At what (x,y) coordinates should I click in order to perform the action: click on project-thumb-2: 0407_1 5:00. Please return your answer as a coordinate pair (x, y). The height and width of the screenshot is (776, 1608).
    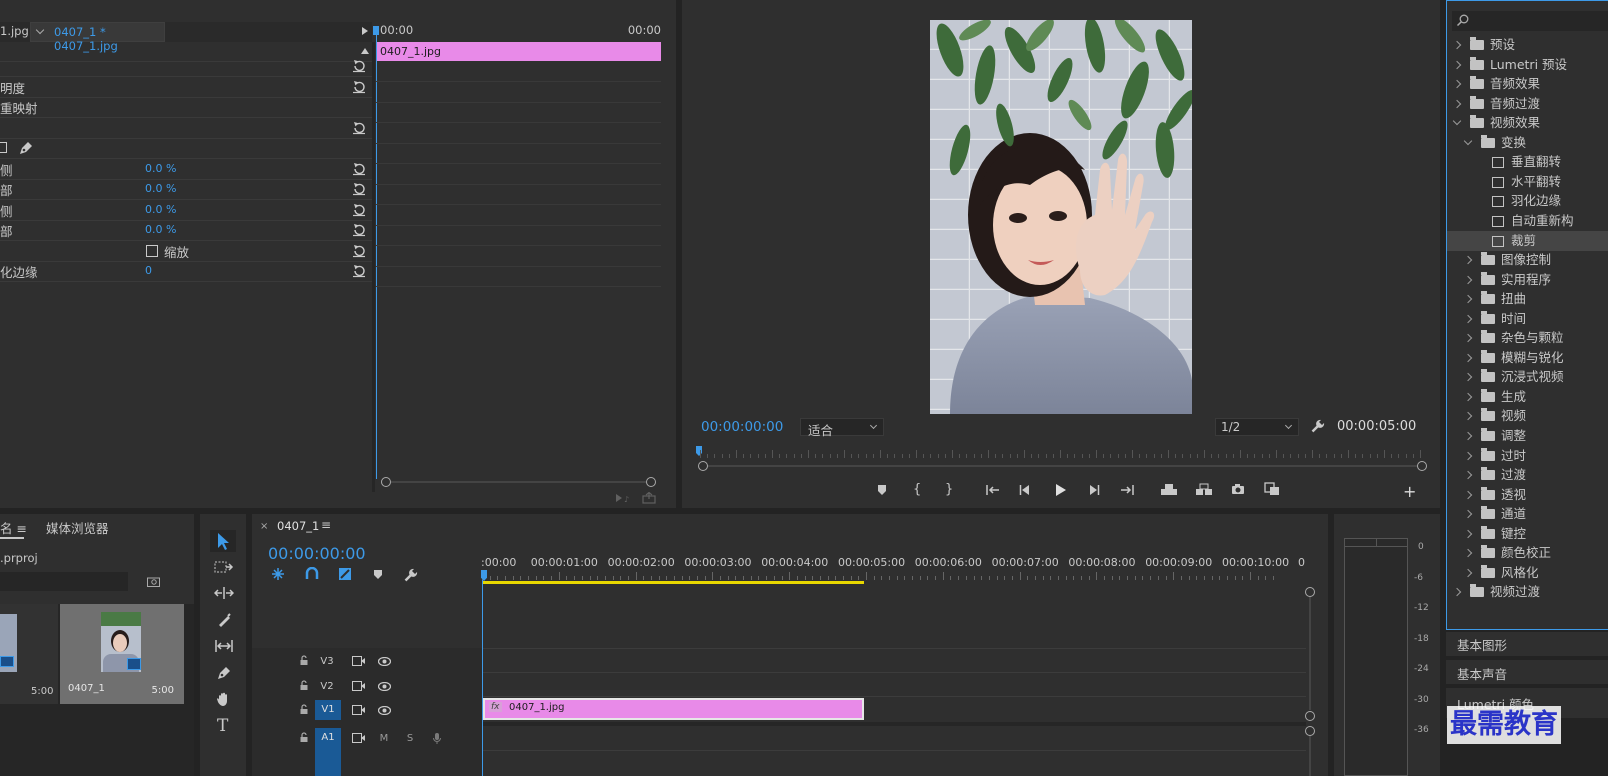
    Looking at the image, I should click on (122, 654).